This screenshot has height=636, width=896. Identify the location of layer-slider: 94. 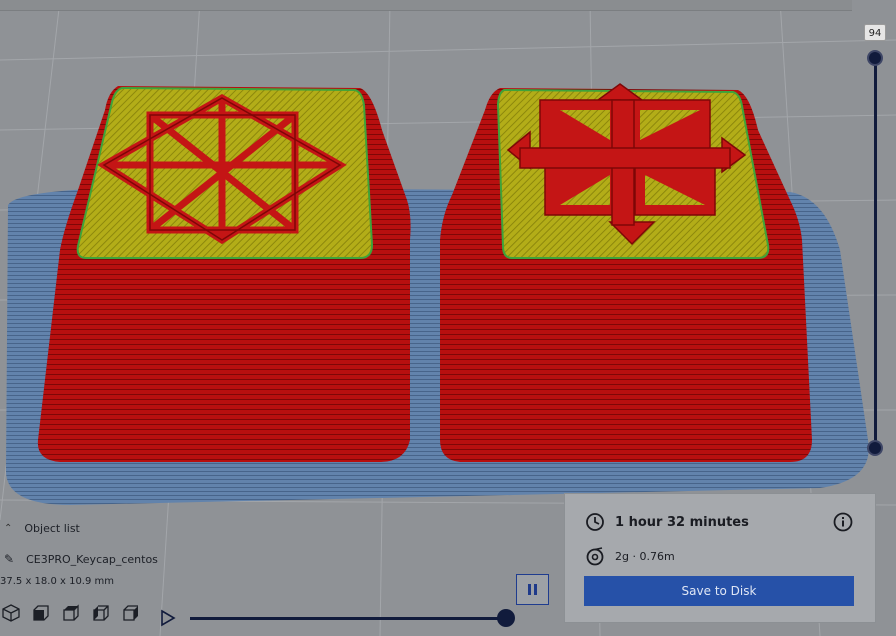
(875, 244).